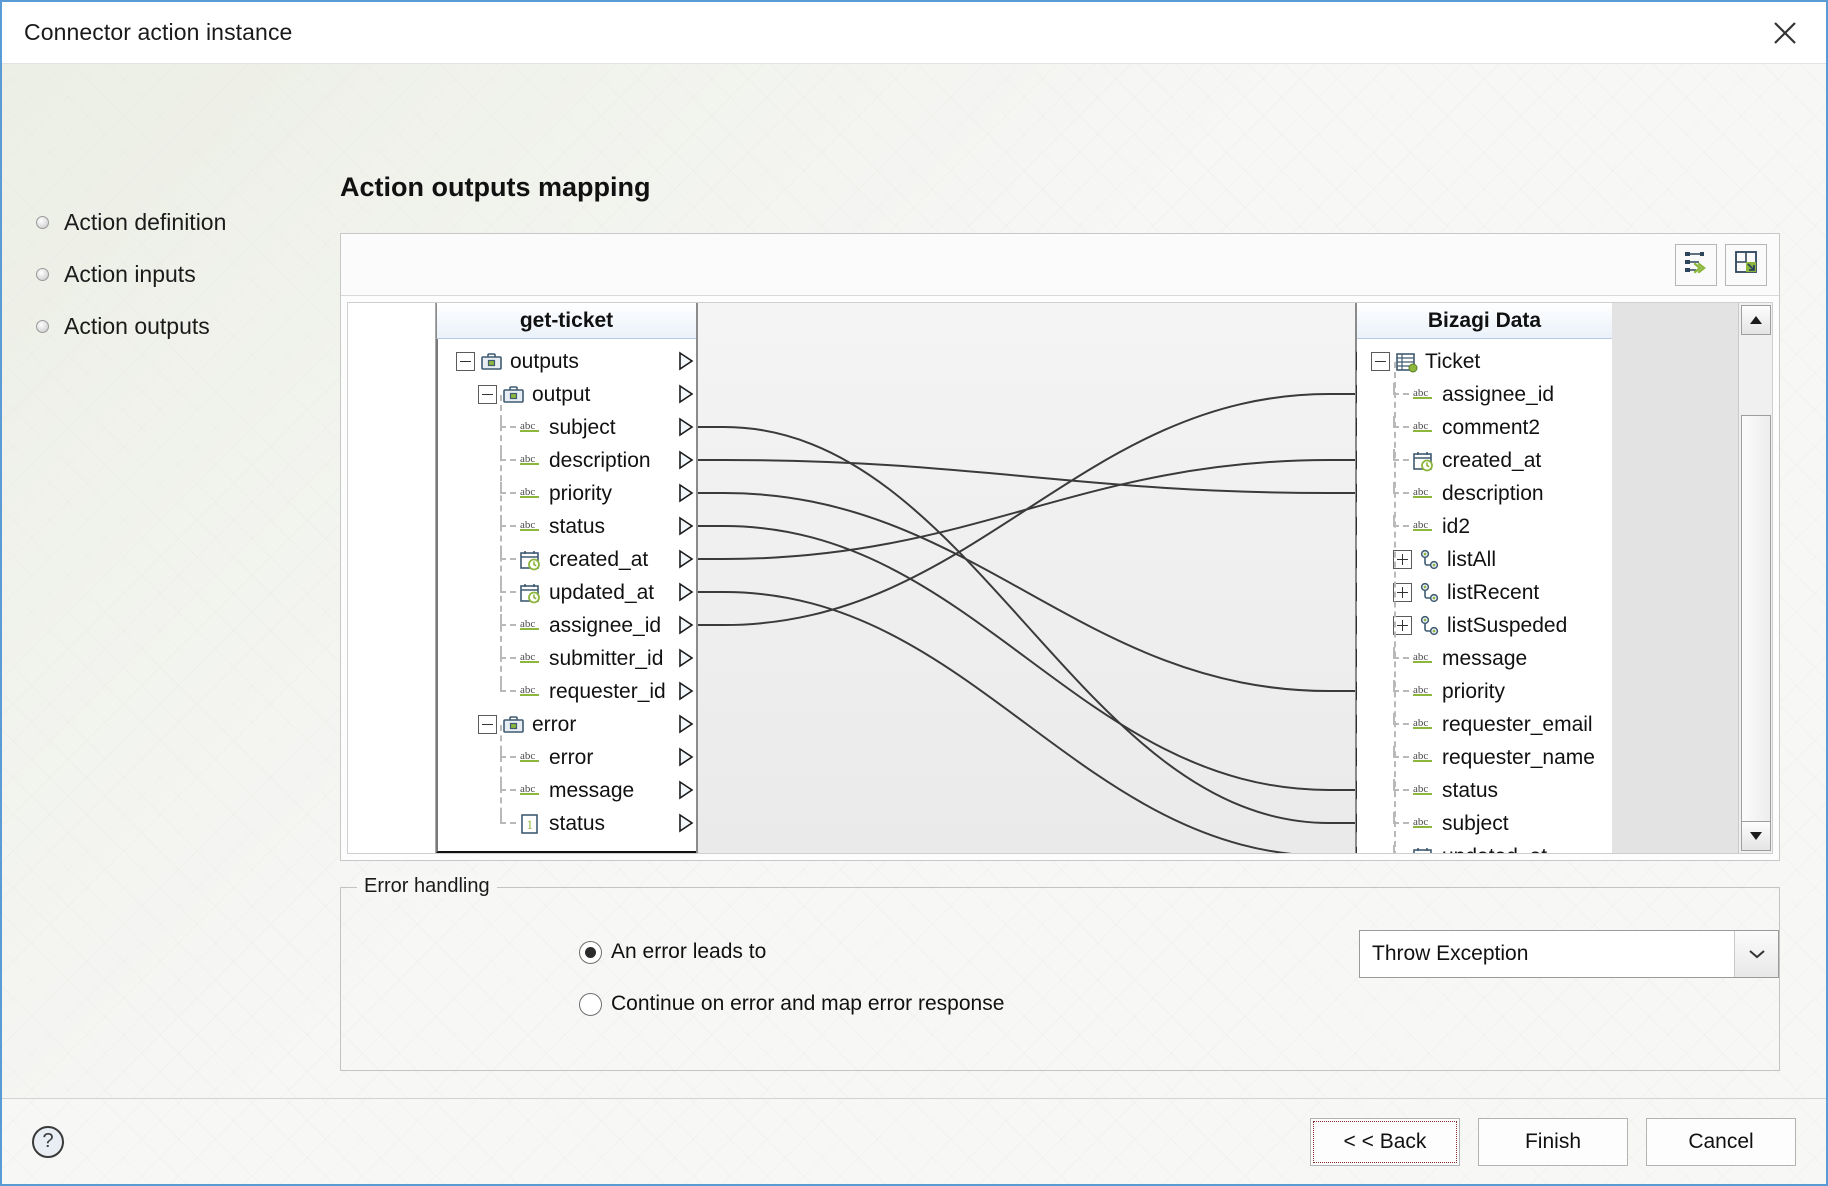  What do you see at coordinates (1507, 625) in the screenshot?
I see `tree-node-label: listSuspeded` at bounding box center [1507, 625].